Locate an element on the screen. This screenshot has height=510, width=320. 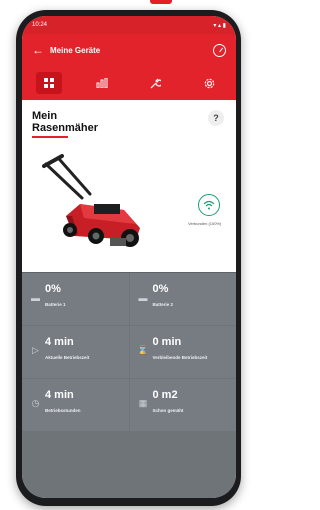
map-icon: ▦ is located at coordinates (143, 403).